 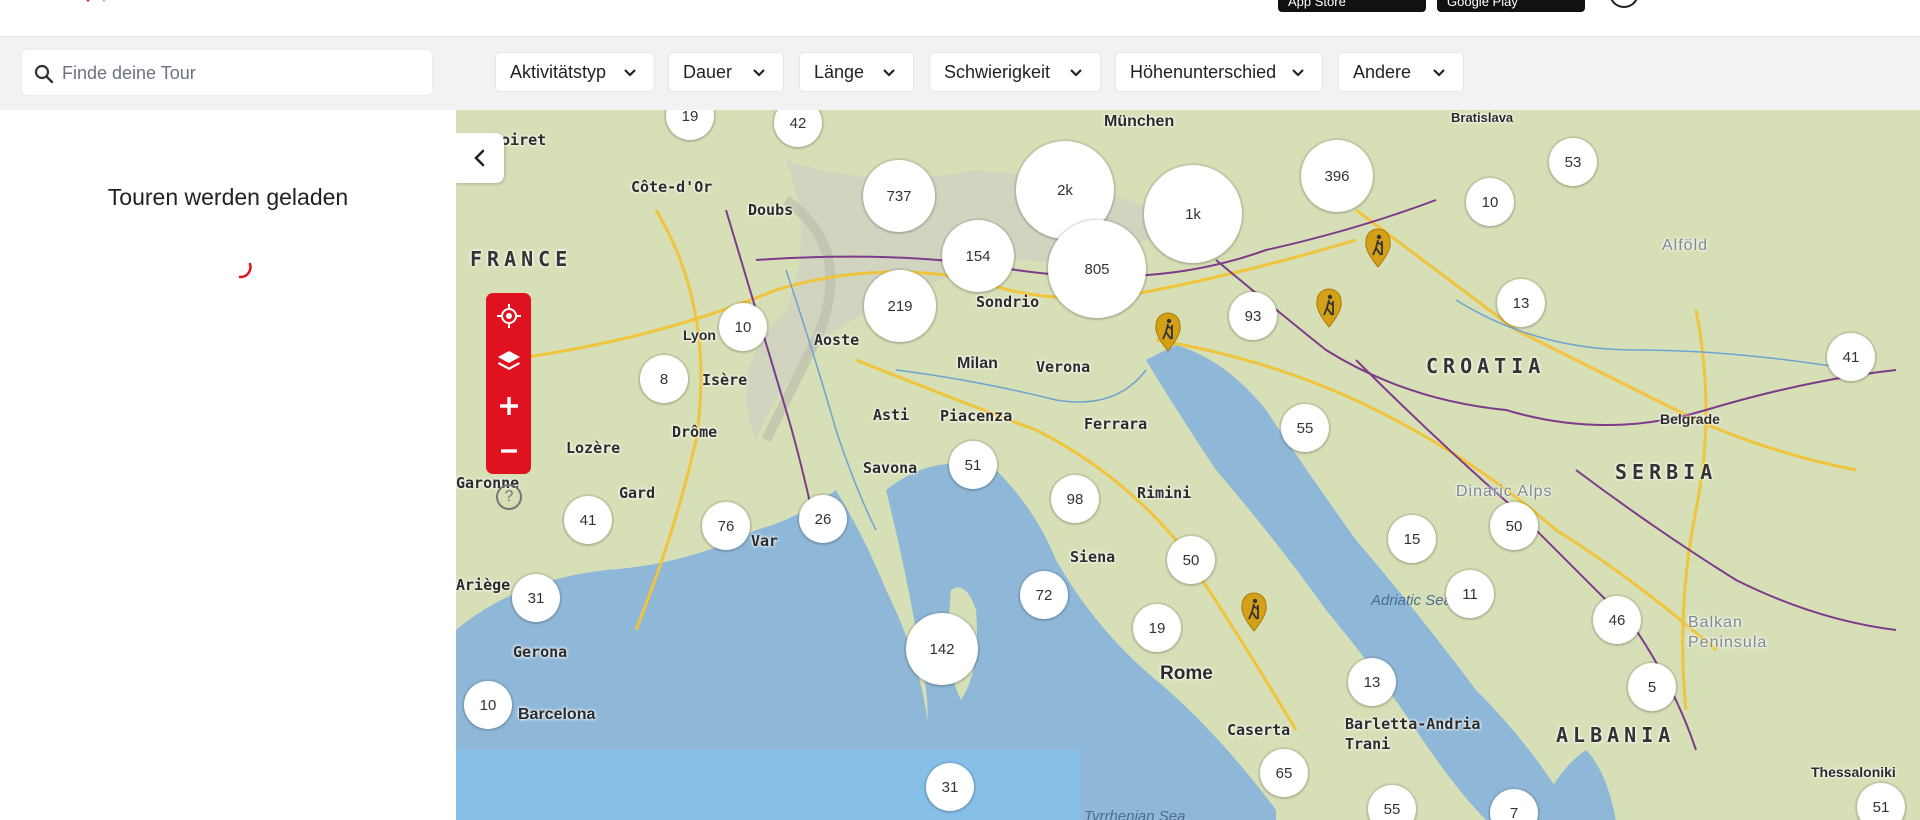 I want to click on tour-cluster: 396, so click(x=1337, y=176).